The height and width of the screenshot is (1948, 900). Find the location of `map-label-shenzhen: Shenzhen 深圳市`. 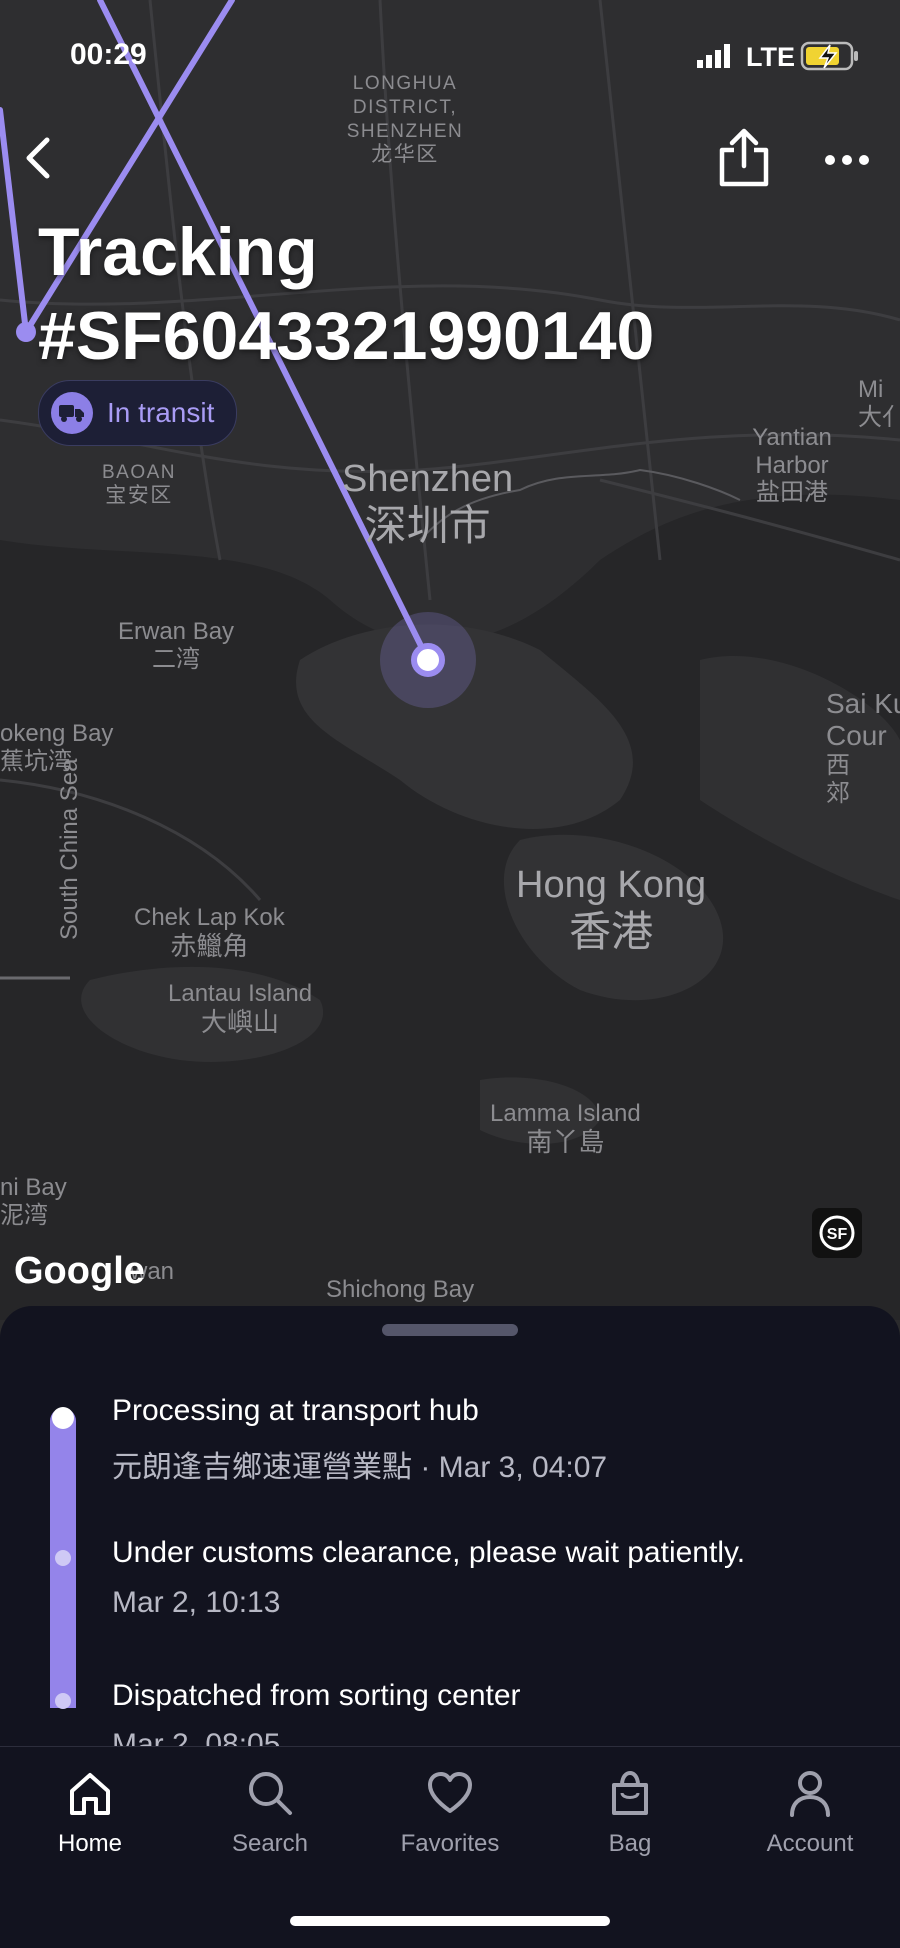

map-label-shenzhen: Shenzhen 深圳市 is located at coordinates (428, 503).